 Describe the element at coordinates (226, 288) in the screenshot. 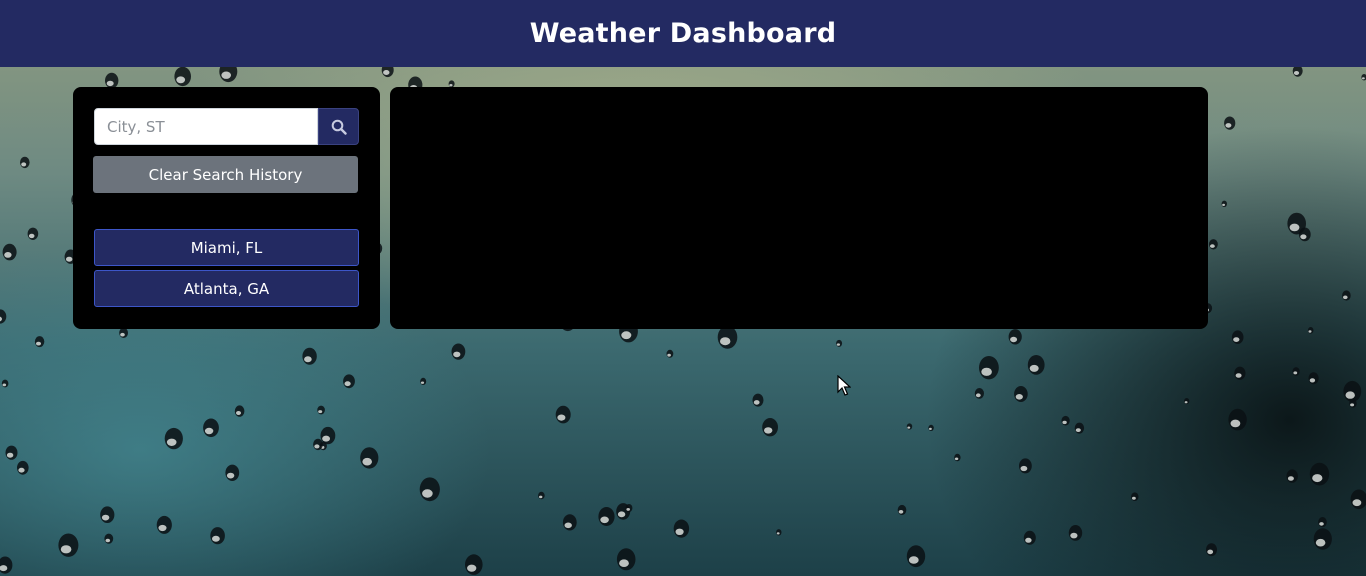

I see `history-item-atlanta: Atlanta, GA` at that location.